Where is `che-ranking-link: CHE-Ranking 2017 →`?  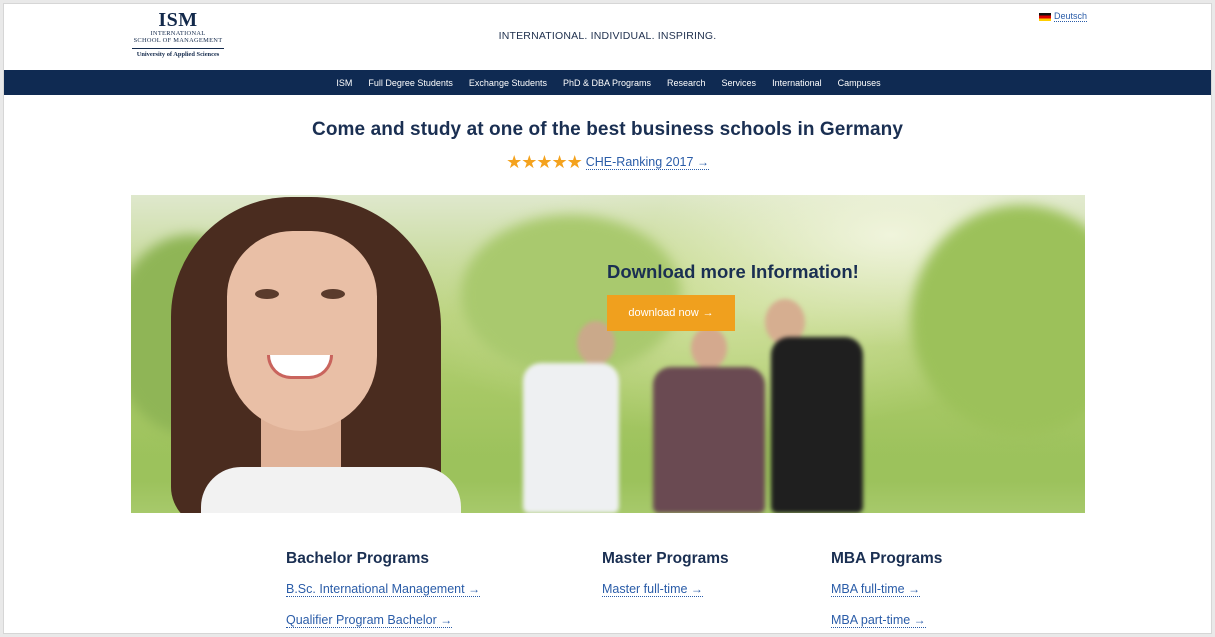
che-ranking-link: CHE-Ranking 2017 → is located at coordinates (647, 162).